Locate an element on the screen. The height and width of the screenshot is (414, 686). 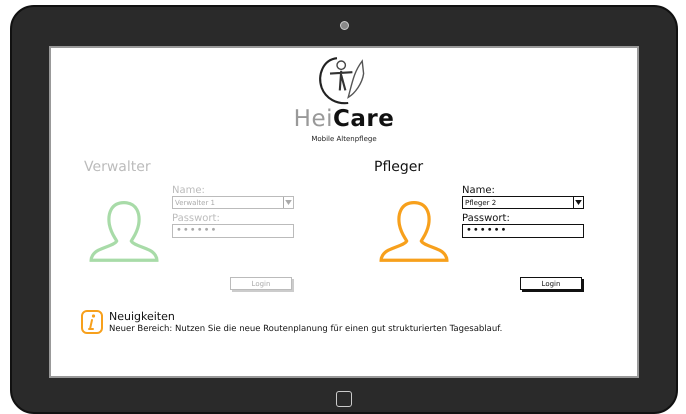
password-field: •••••• is located at coordinates (523, 231).